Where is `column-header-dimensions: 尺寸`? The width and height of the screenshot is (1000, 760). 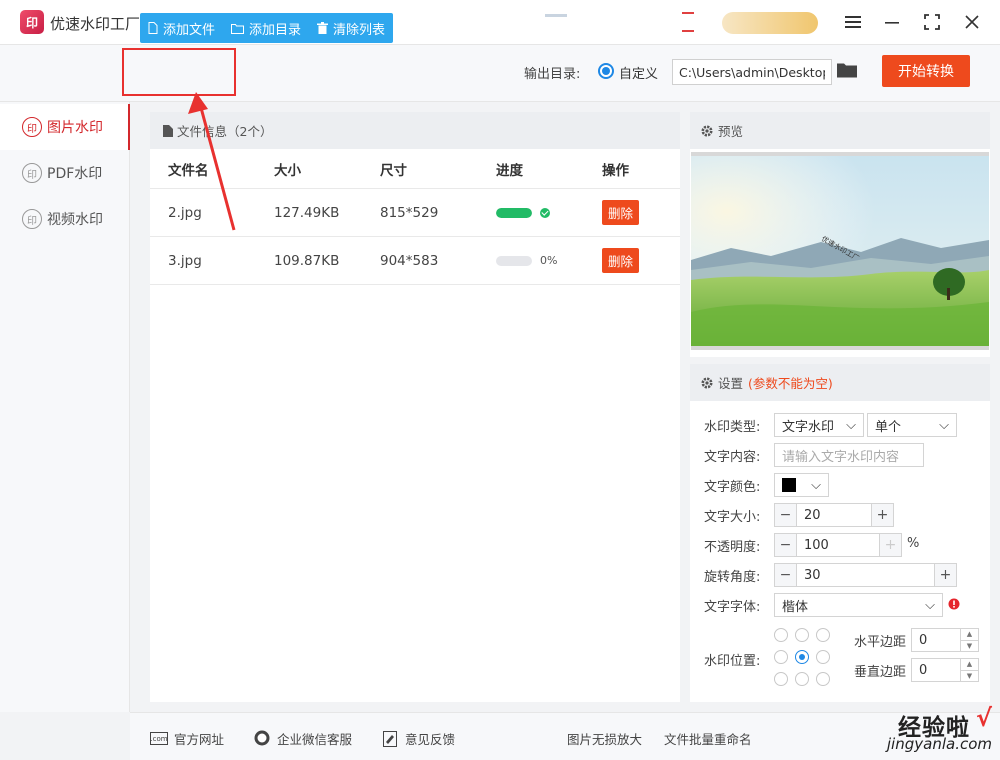 column-header-dimensions: 尺寸 is located at coordinates (393, 170).